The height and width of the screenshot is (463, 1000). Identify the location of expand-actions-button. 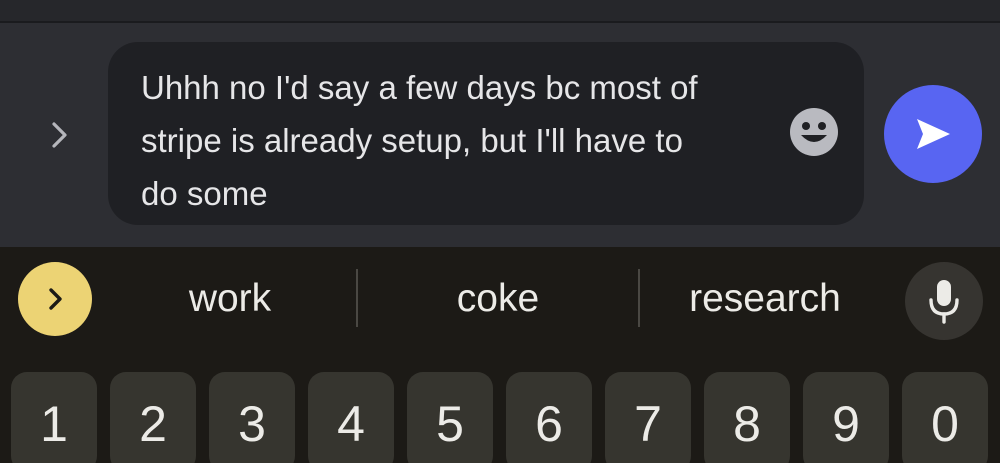
(59, 135).